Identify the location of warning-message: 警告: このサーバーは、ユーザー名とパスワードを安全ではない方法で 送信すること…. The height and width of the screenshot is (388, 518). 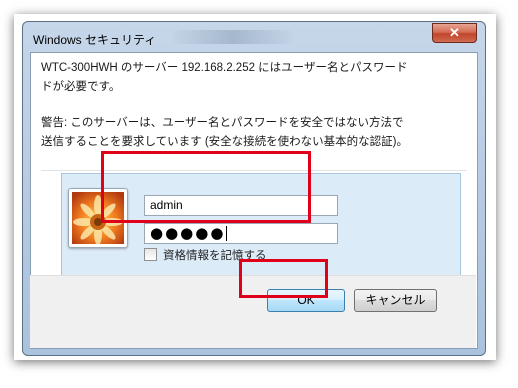
(225, 132).